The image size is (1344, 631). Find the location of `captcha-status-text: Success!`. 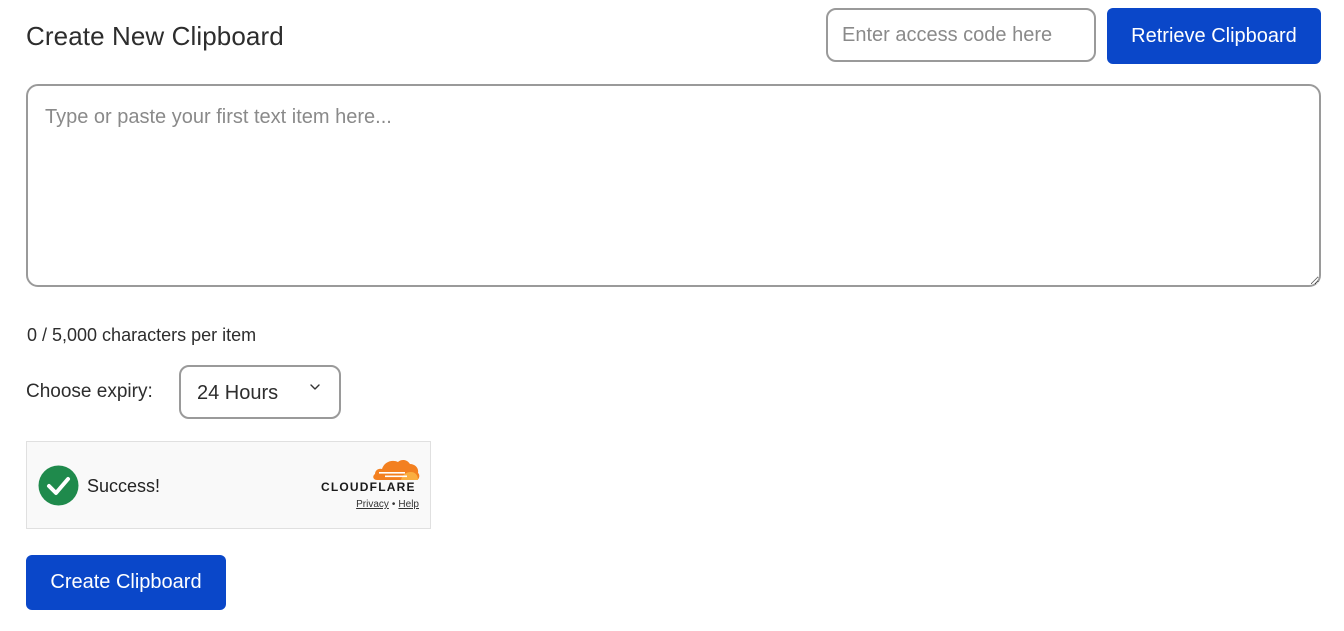

captcha-status-text: Success! is located at coordinates (124, 486).